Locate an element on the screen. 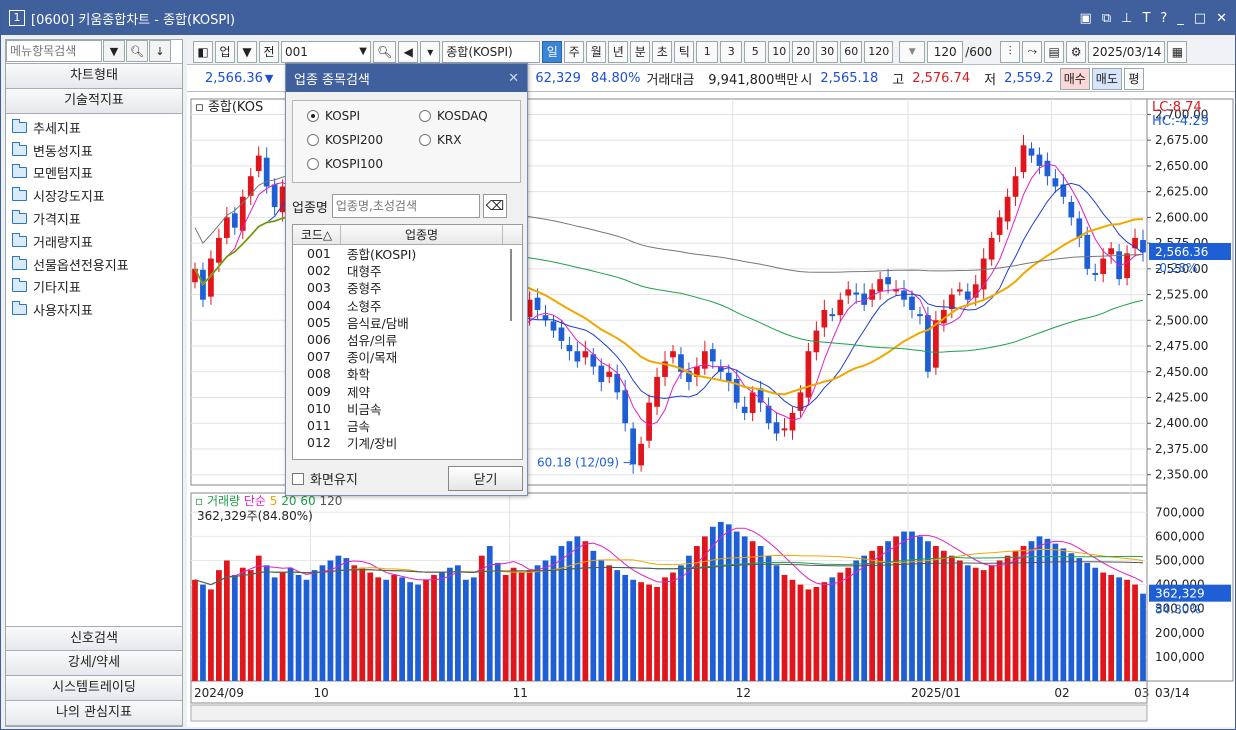 The image size is (1236, 730). period-minute: 분 is located at coordinates (640, 51).